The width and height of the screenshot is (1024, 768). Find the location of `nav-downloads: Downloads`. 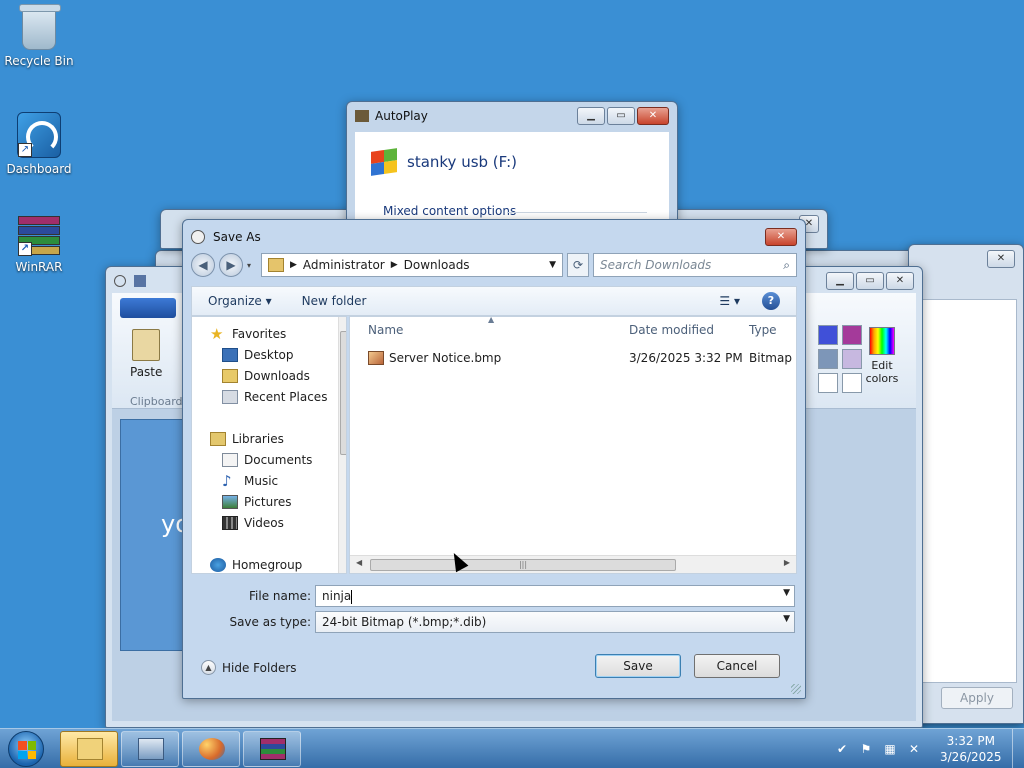

nav-downloads: Downloads is located at coordinates (266, 376).